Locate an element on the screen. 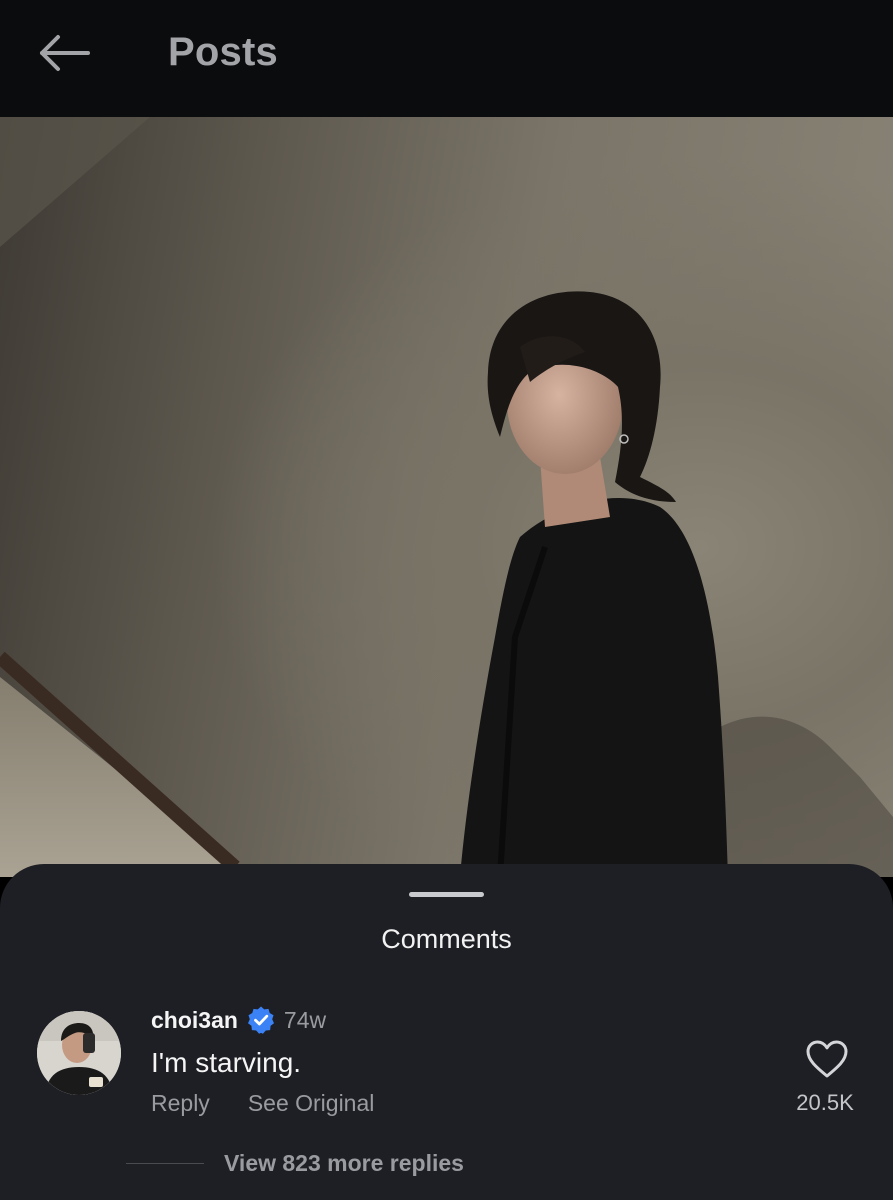 This screenshot has width=893, height=1200. avatar is located at coordinates (79, 1053).